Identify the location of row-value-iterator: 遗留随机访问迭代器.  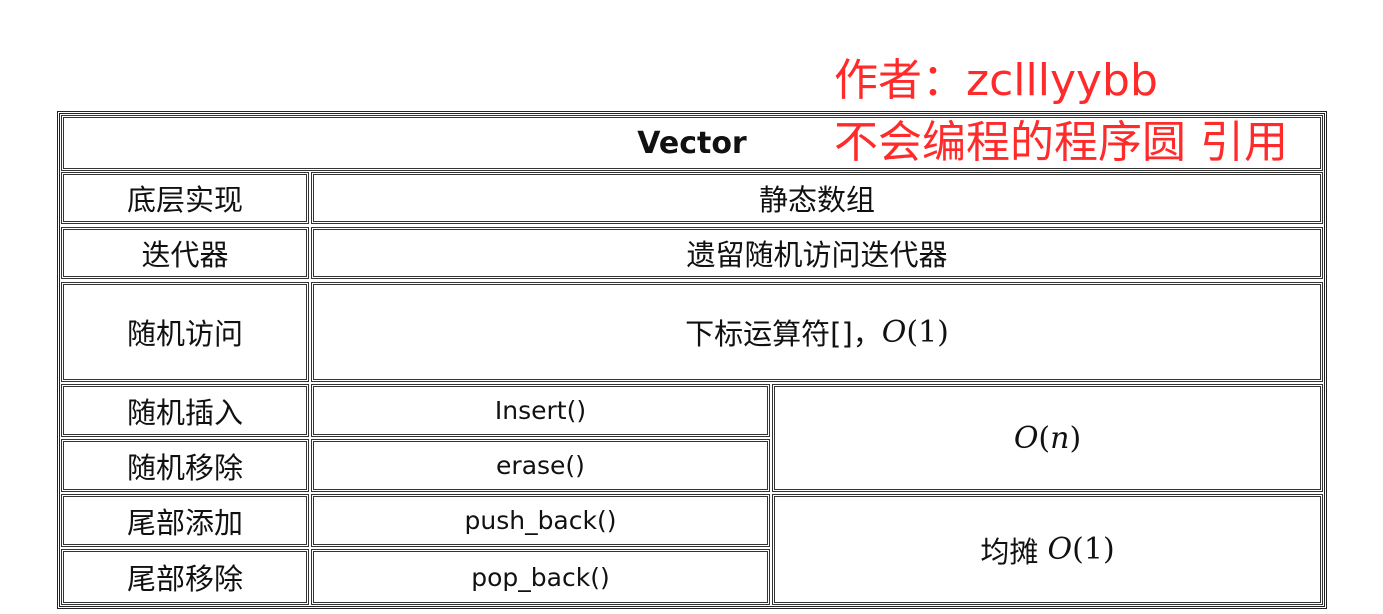
(817, 253).